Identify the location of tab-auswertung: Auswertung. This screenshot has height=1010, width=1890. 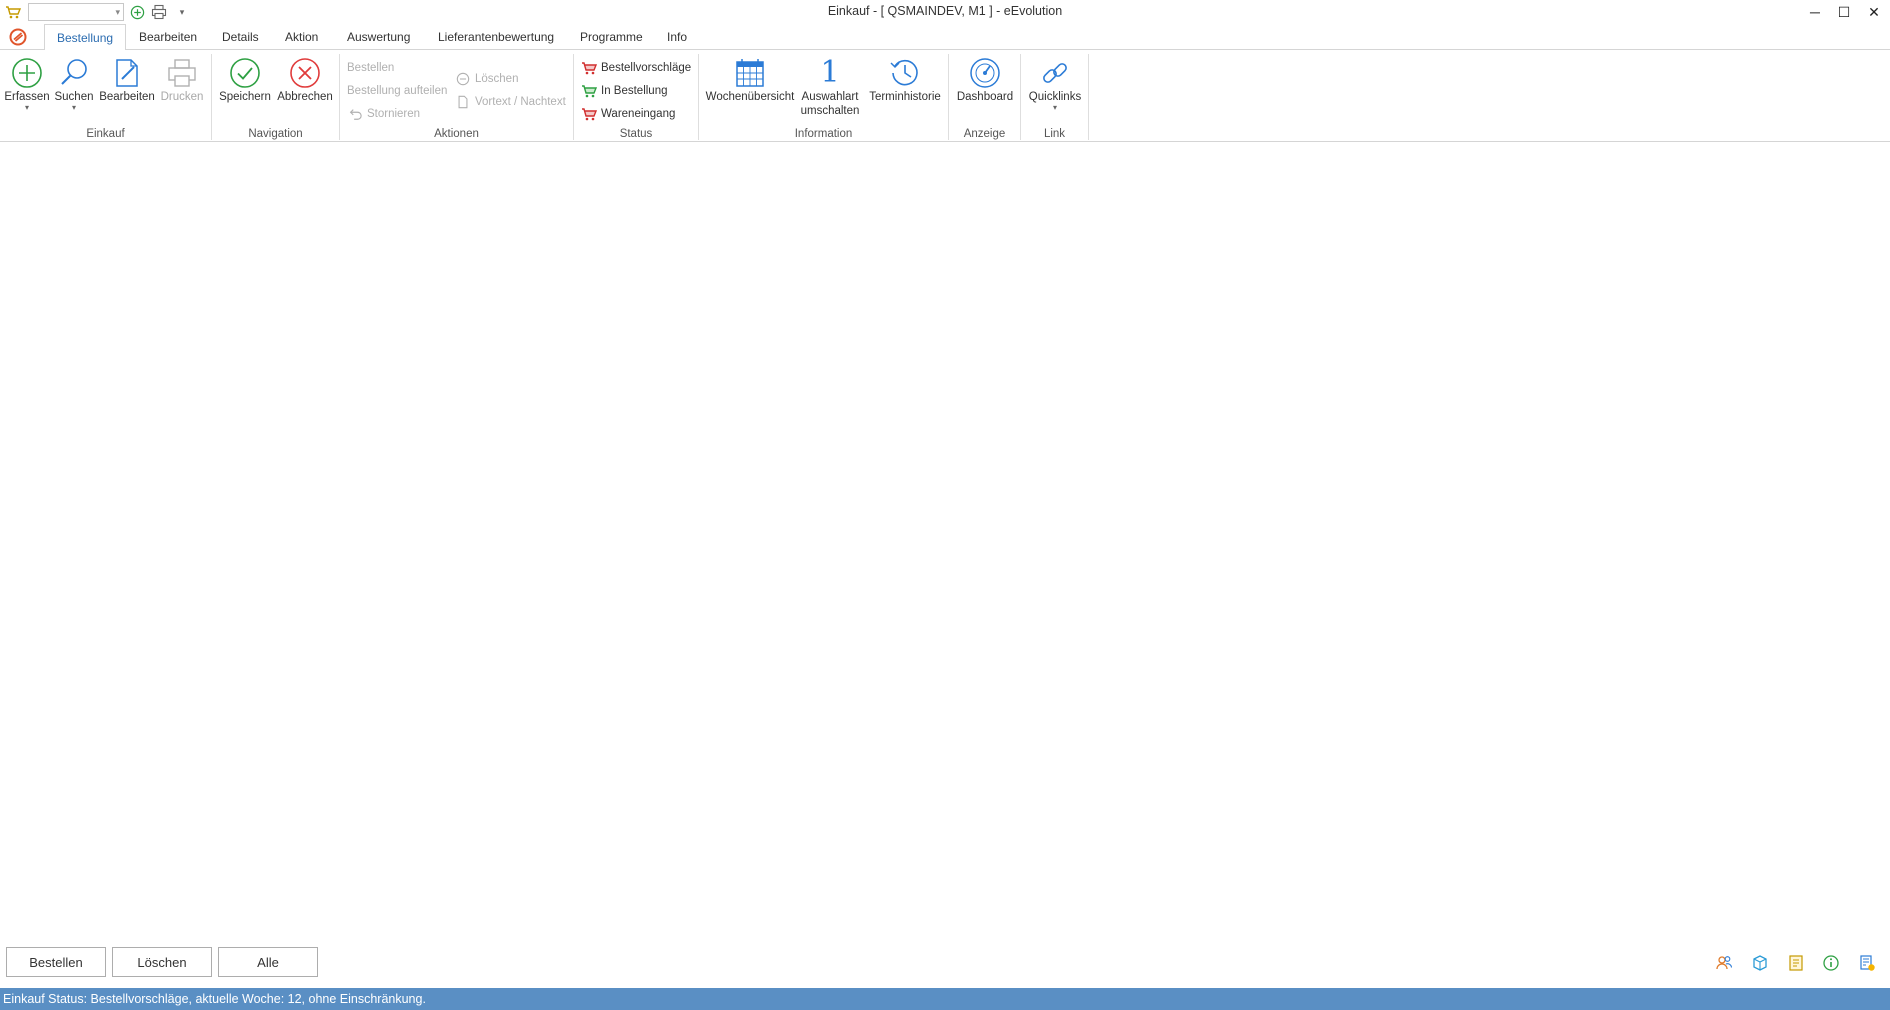
(378, 37).